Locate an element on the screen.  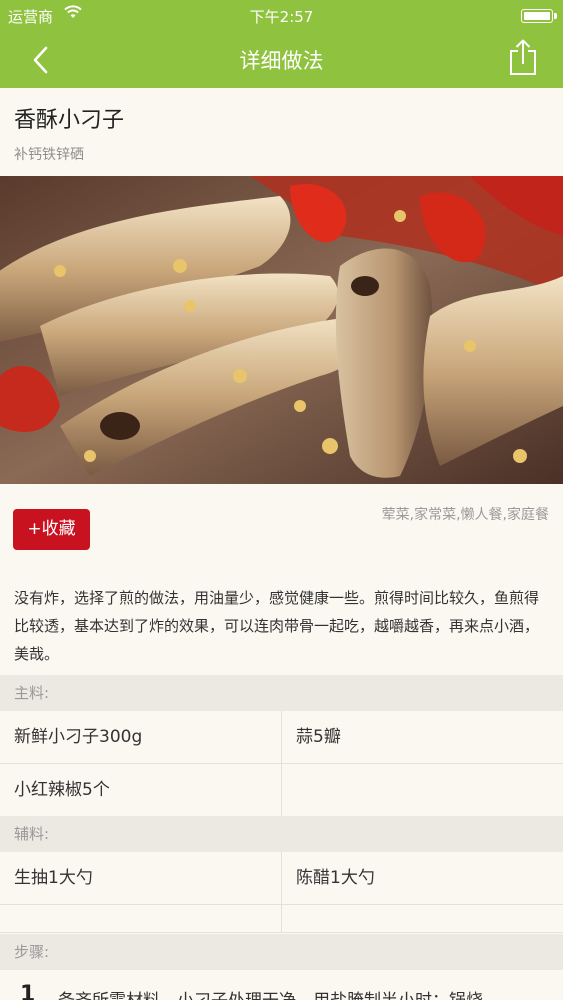
main-ingredients-header: 主料: is located at coordinates (281, 693).